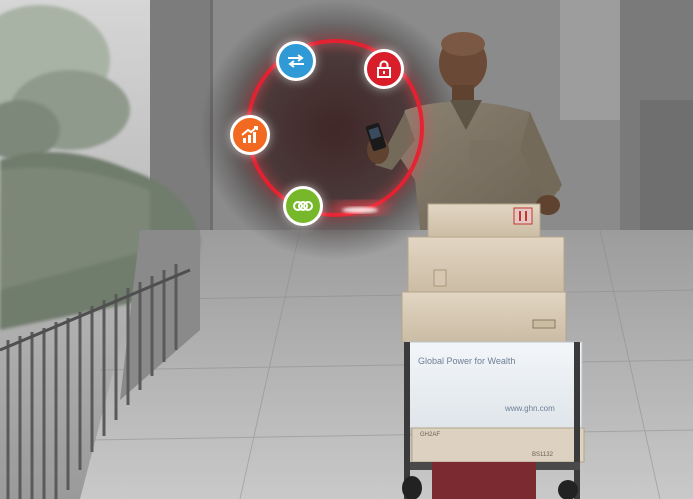 Image resolution: width=693 pixels, height=499 pixels. Describe the element at coordinates (303, 206) in the screenshot. I see `linked-rings-icon` at that location.